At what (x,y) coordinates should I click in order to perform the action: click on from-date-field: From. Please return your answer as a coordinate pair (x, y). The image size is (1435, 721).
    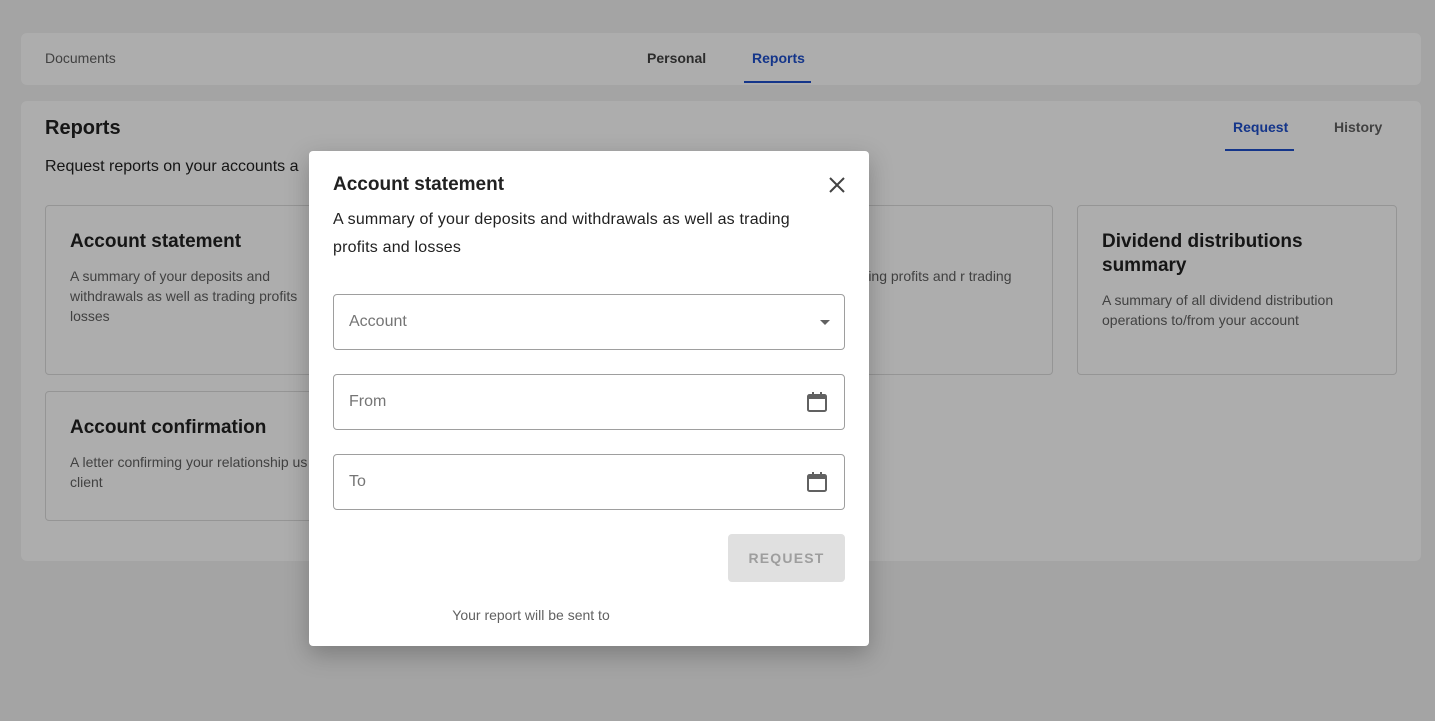
    Looking at the image, I should click on (589, 402).